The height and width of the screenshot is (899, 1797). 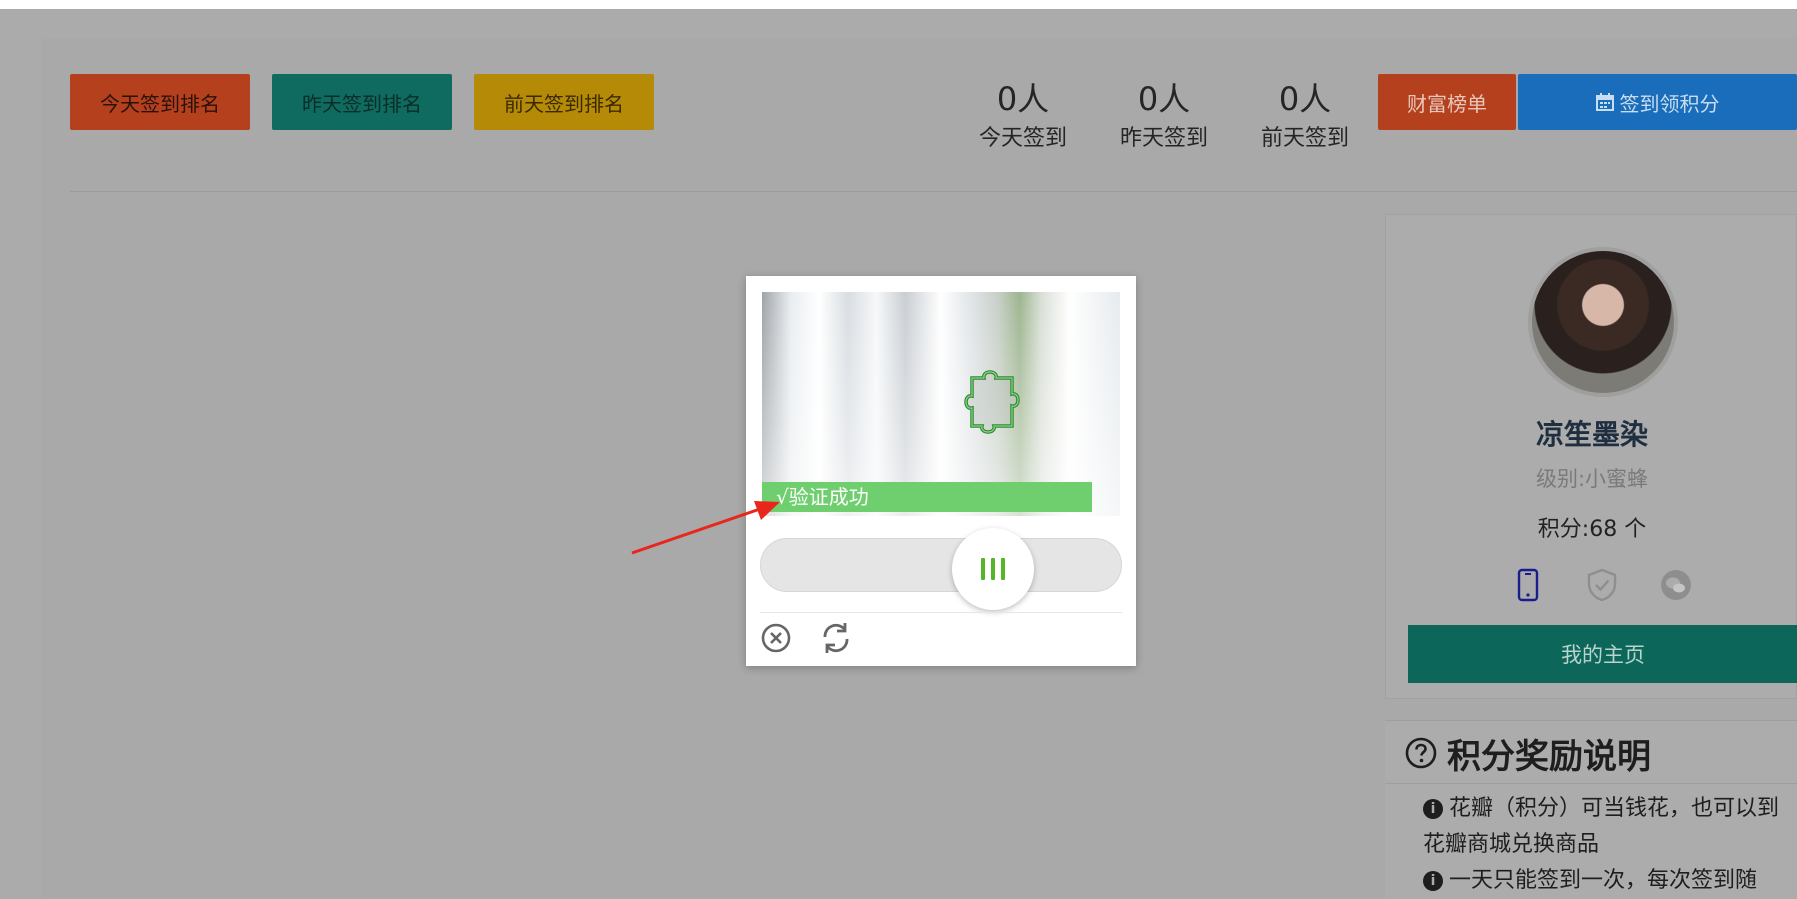 I want to click on stat-day-before-label: 前天签到, so click(x=1304, y=138).